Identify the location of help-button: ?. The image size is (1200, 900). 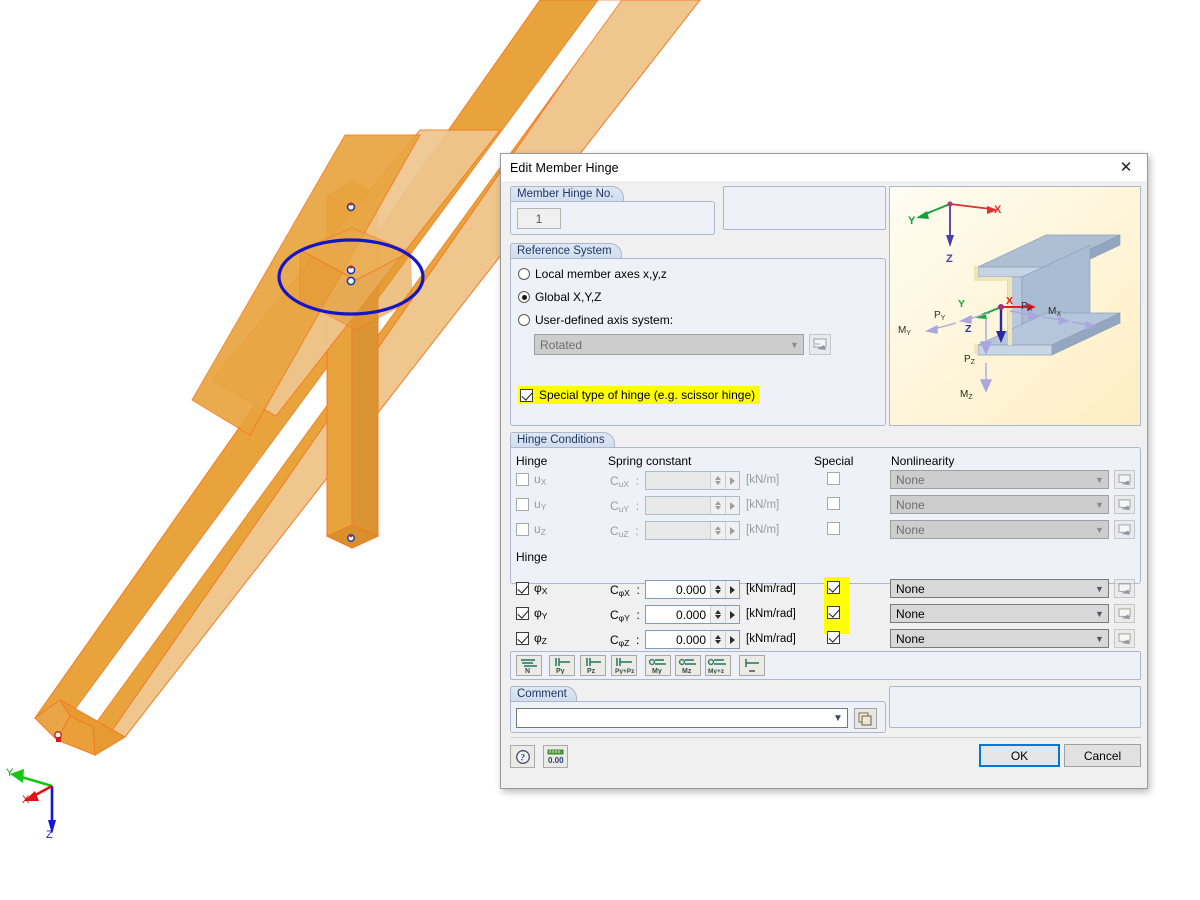
(522, 756).